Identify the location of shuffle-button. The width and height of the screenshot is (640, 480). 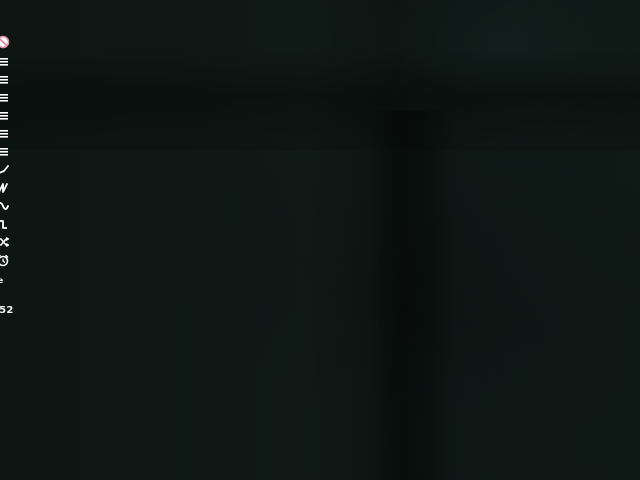
(6, 242).